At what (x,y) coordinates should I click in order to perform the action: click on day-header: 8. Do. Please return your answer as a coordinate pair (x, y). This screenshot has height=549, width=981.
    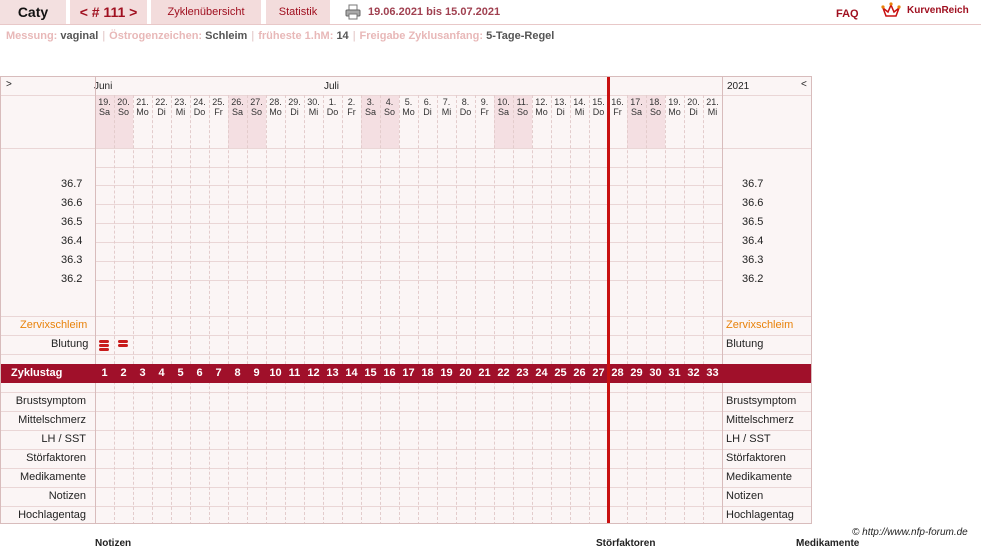
    Looking at the image, I should click on (465, 107).